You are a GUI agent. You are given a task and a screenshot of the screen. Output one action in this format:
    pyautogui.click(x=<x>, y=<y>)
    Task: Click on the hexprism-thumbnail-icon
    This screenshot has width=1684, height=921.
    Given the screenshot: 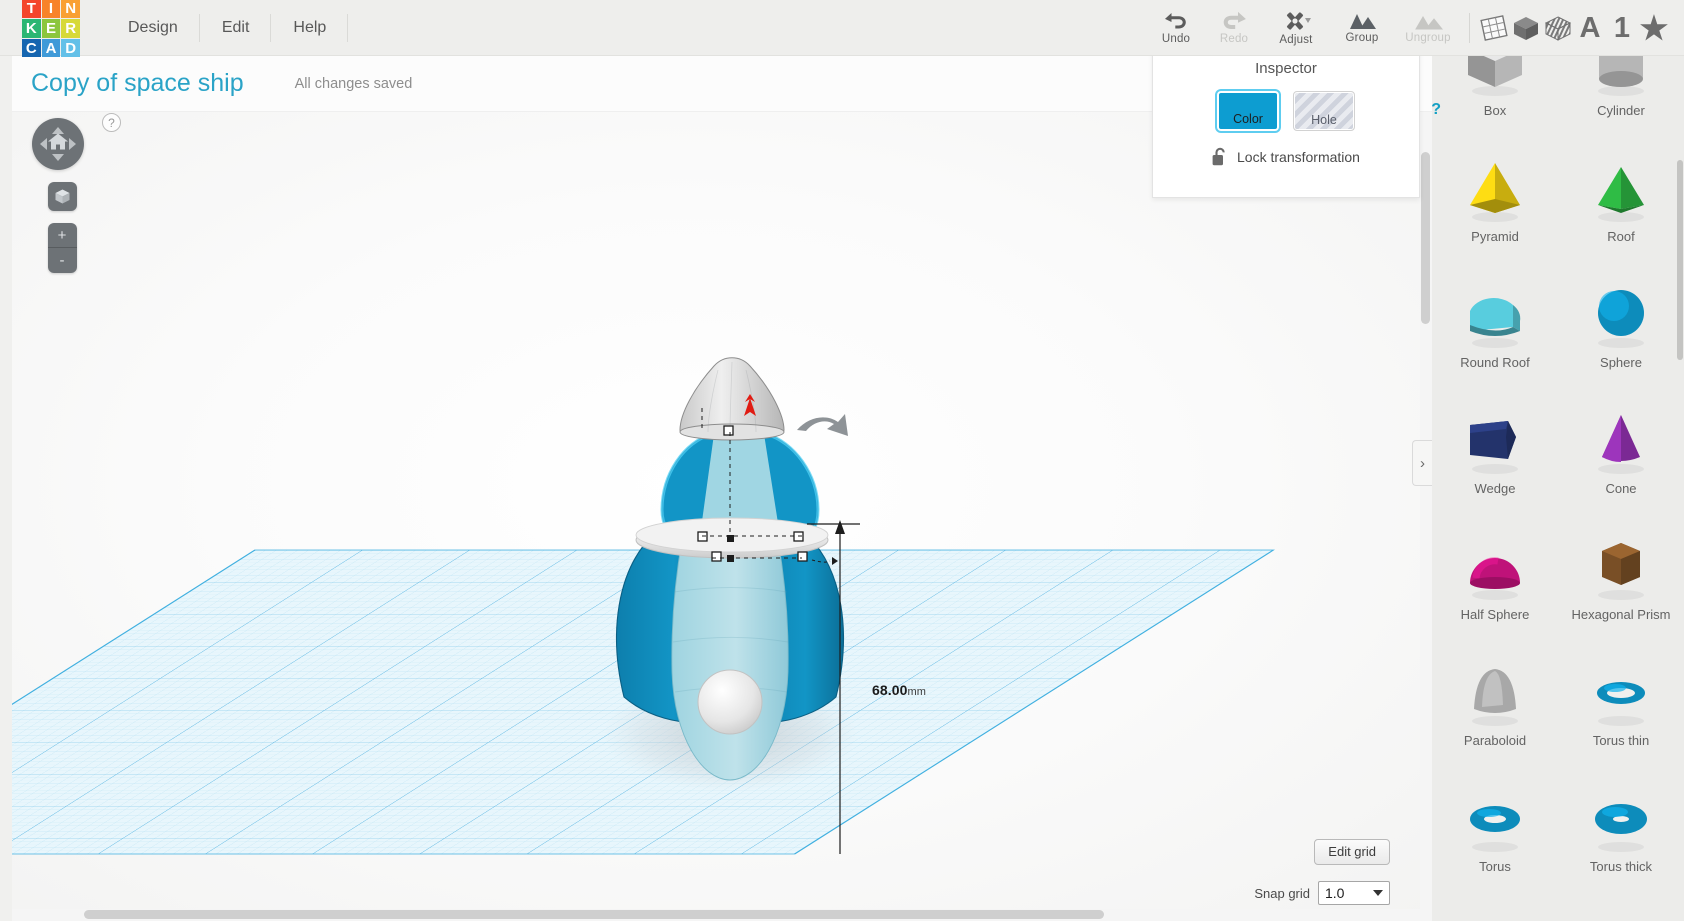 What is the action you would take?
    pyautogui.click(x=1621, y=568)
    